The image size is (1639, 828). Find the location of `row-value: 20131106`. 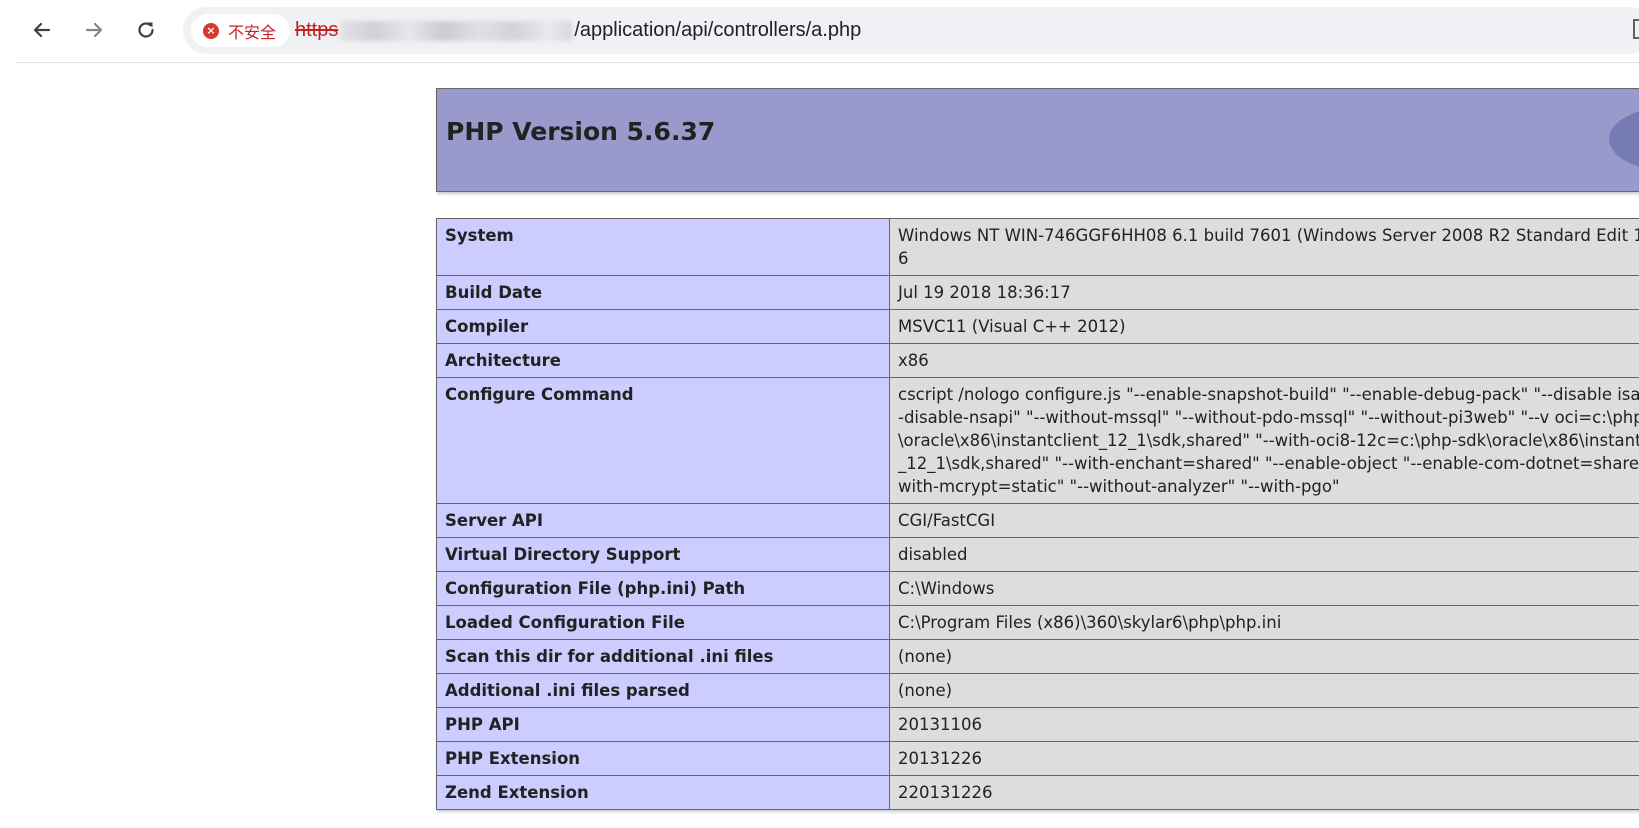

row-value: 20131106 is located at coordinates (1264, 724).